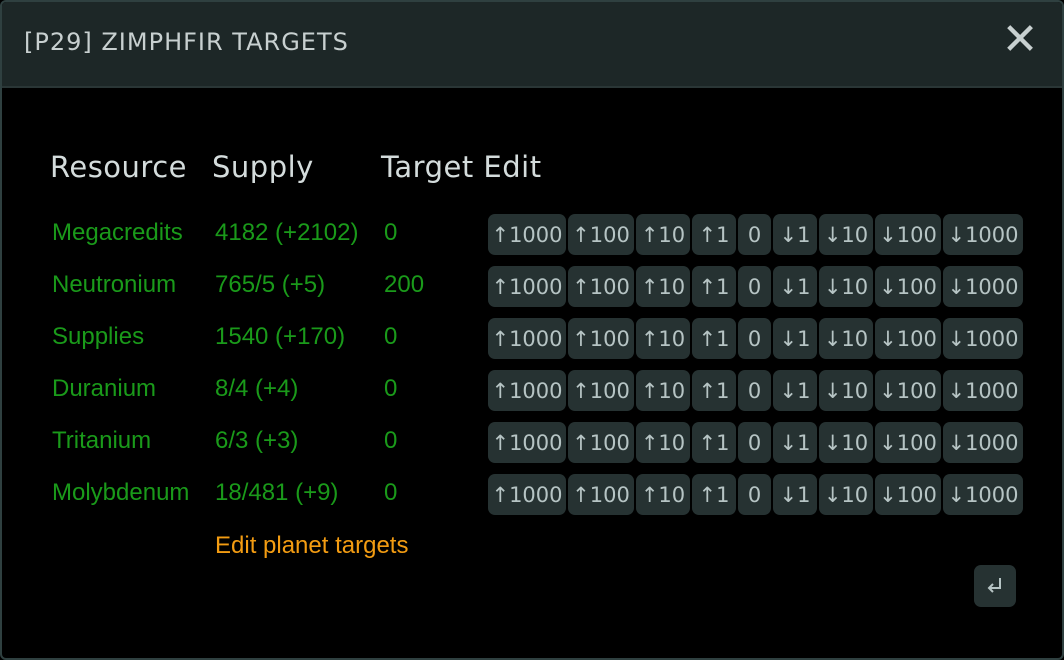 This screenshot has width=1064, height=660. I want to click on header-resource: Resource, so click(118, 167).